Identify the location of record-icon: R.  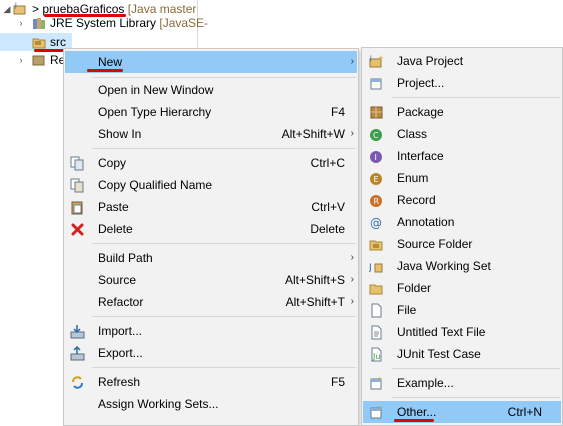
(376, 201).